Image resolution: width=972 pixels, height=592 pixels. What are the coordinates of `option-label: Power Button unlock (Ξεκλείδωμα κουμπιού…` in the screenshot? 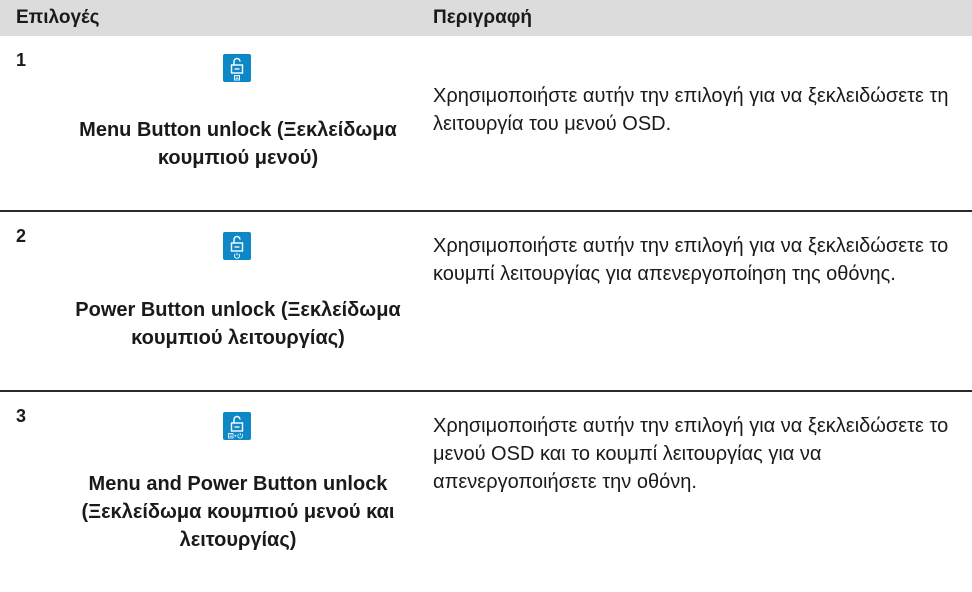 It's located at (238, 324).